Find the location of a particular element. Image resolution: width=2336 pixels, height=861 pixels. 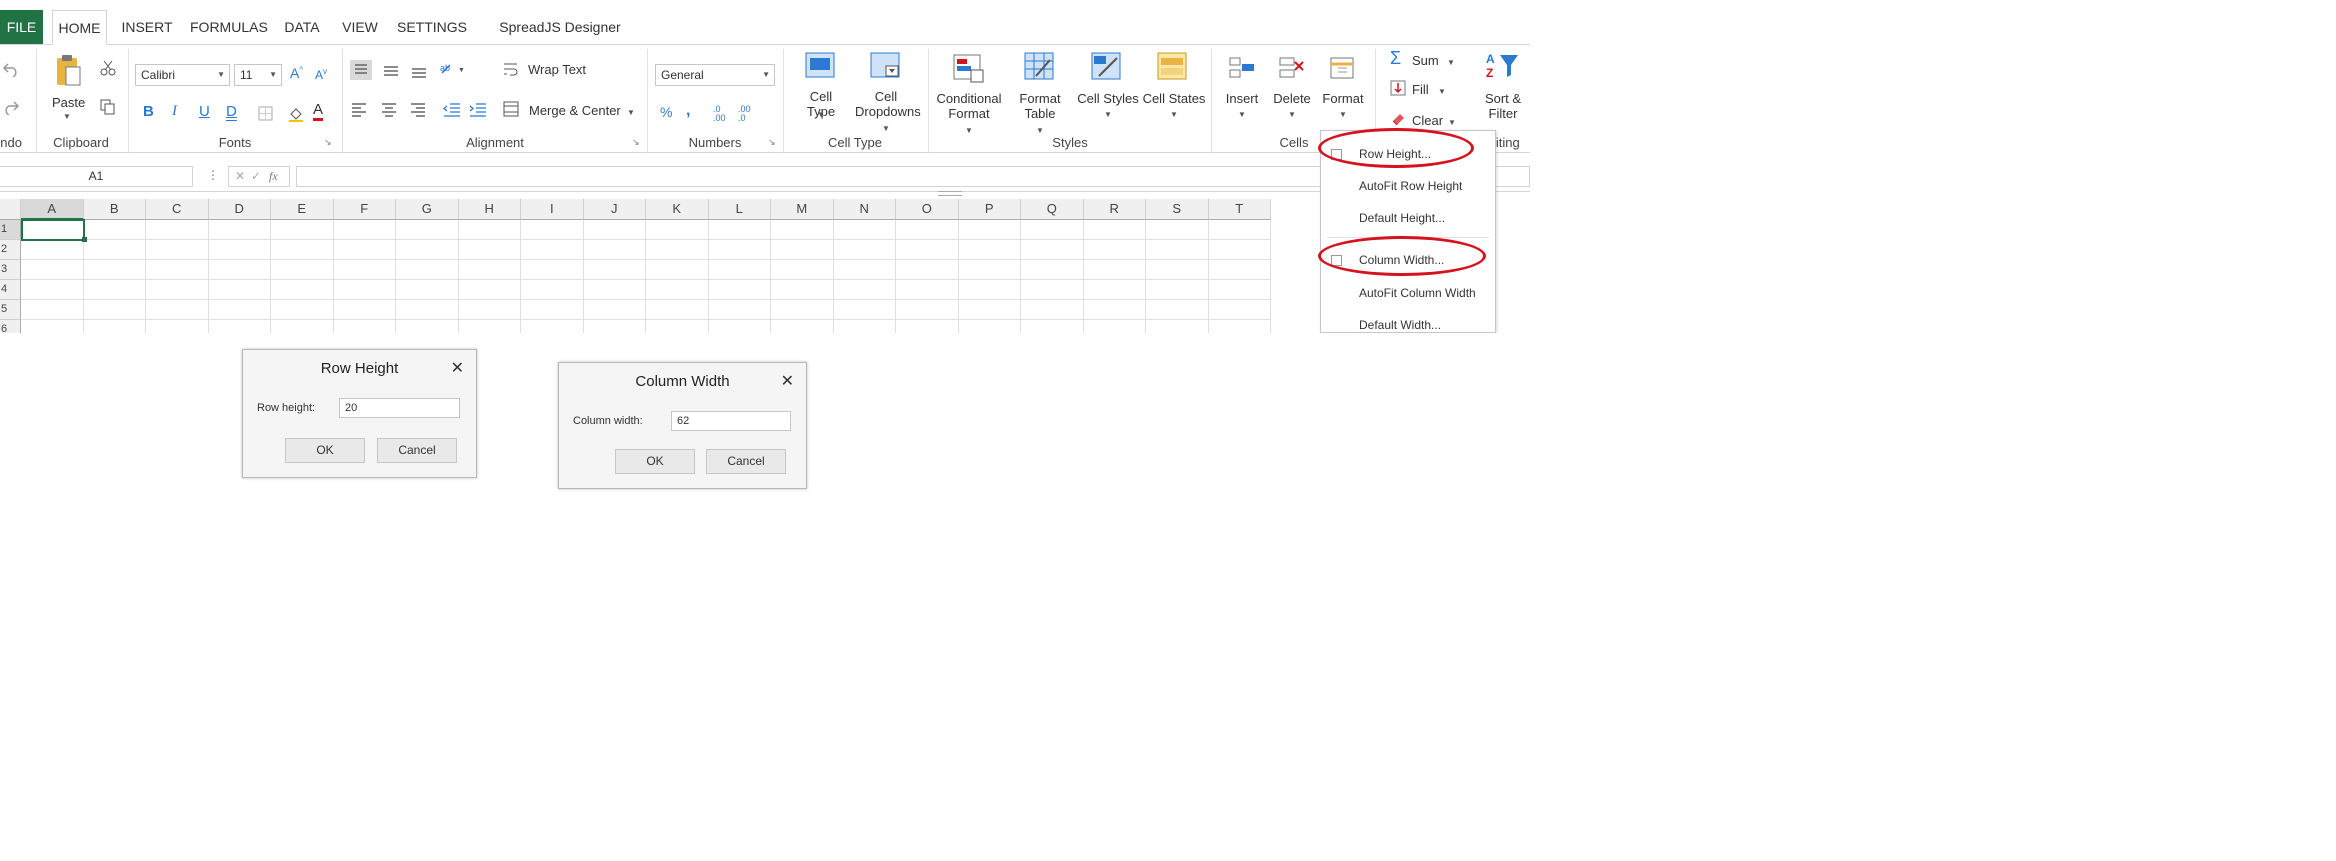

sort-filter-icon: AZ is located at coordinates (1503, 66).